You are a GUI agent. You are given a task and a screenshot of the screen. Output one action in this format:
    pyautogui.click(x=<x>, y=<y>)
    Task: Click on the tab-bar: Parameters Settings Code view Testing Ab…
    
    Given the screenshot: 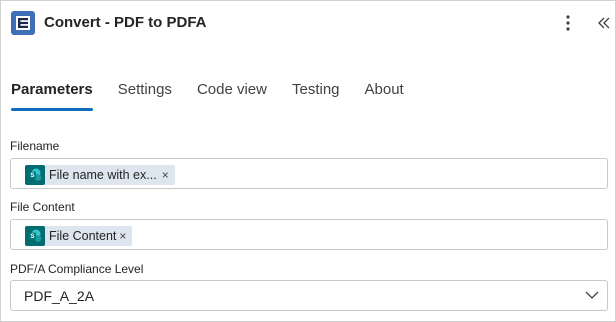 What is the action you would take?
    pyautogui.click(x=220, y=97)
    